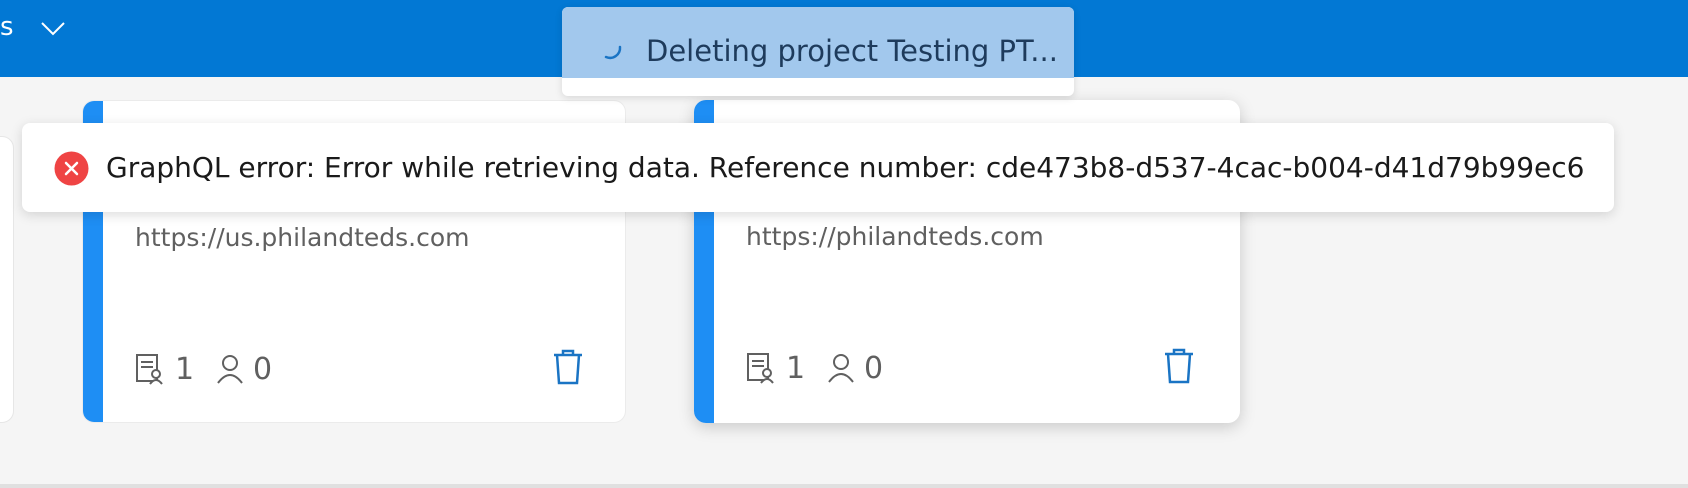 The width and height of the screenshot is (1688, 488). I want to click on header-partial-text: s, so click(7, 27).